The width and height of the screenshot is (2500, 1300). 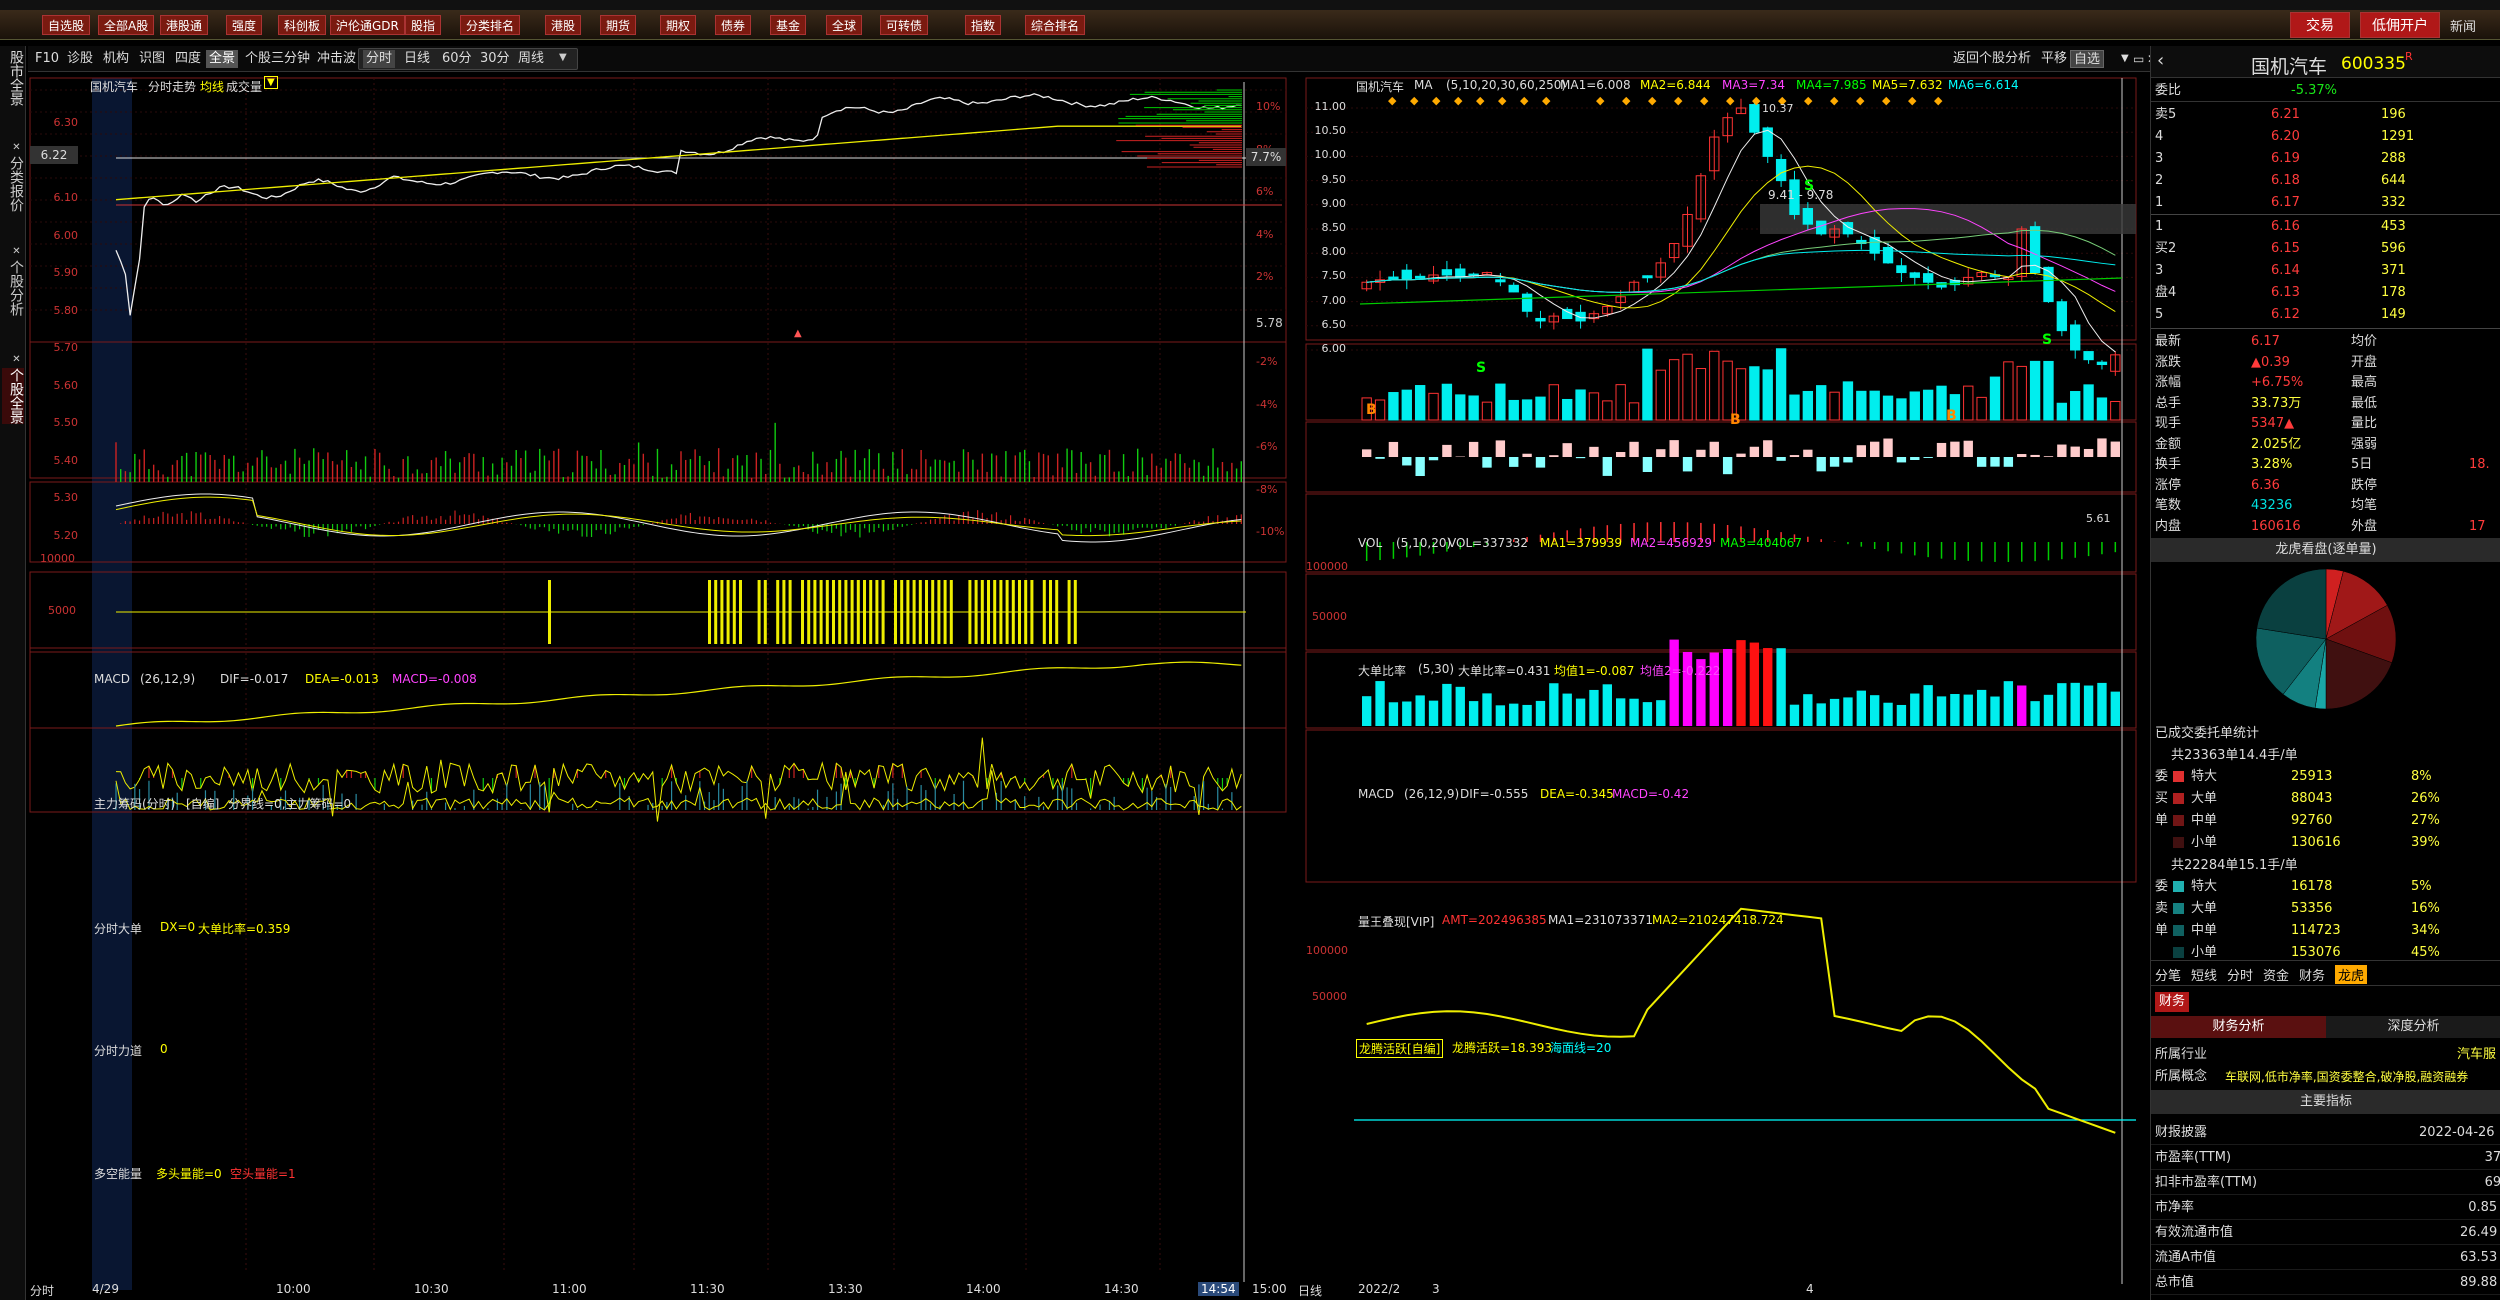 What do you see at coordinates (367, 25) in the screenshot?
I see `menu-item-gdr: 沪伦通GDR` at bounding box center [367, 25].